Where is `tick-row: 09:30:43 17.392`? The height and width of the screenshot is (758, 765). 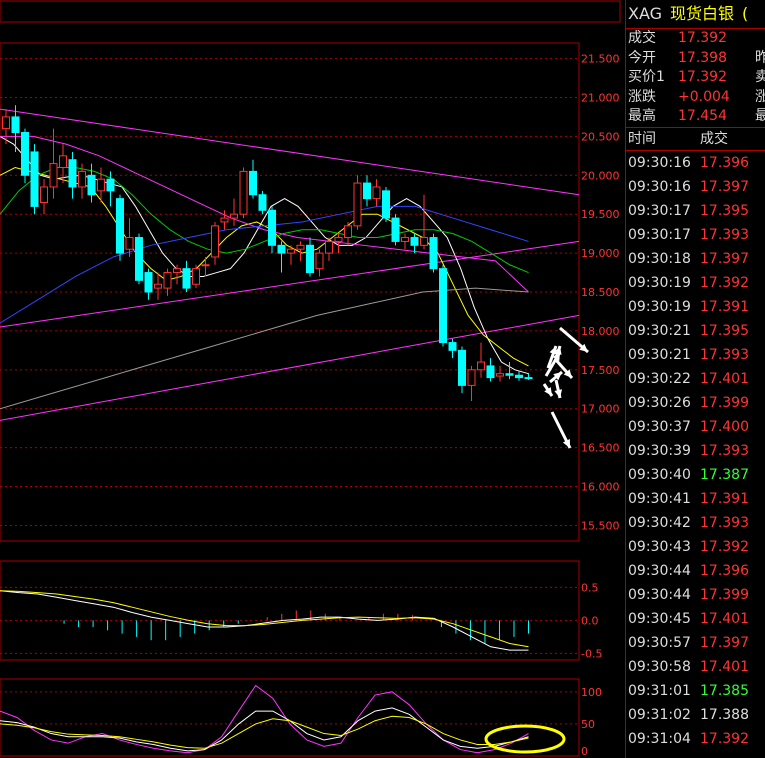 tick-row: 09:30:43 17.392 is located at coordinates (695, 547).